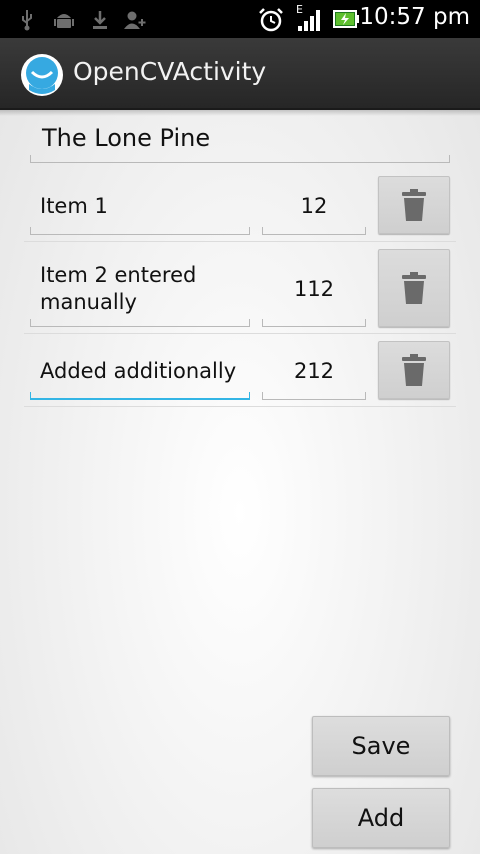 The height and width of the screenshot is (854, 480). Describe the element at coordinates (346, 19) in the screenshot. I see `battery-charging-icon` at that location.